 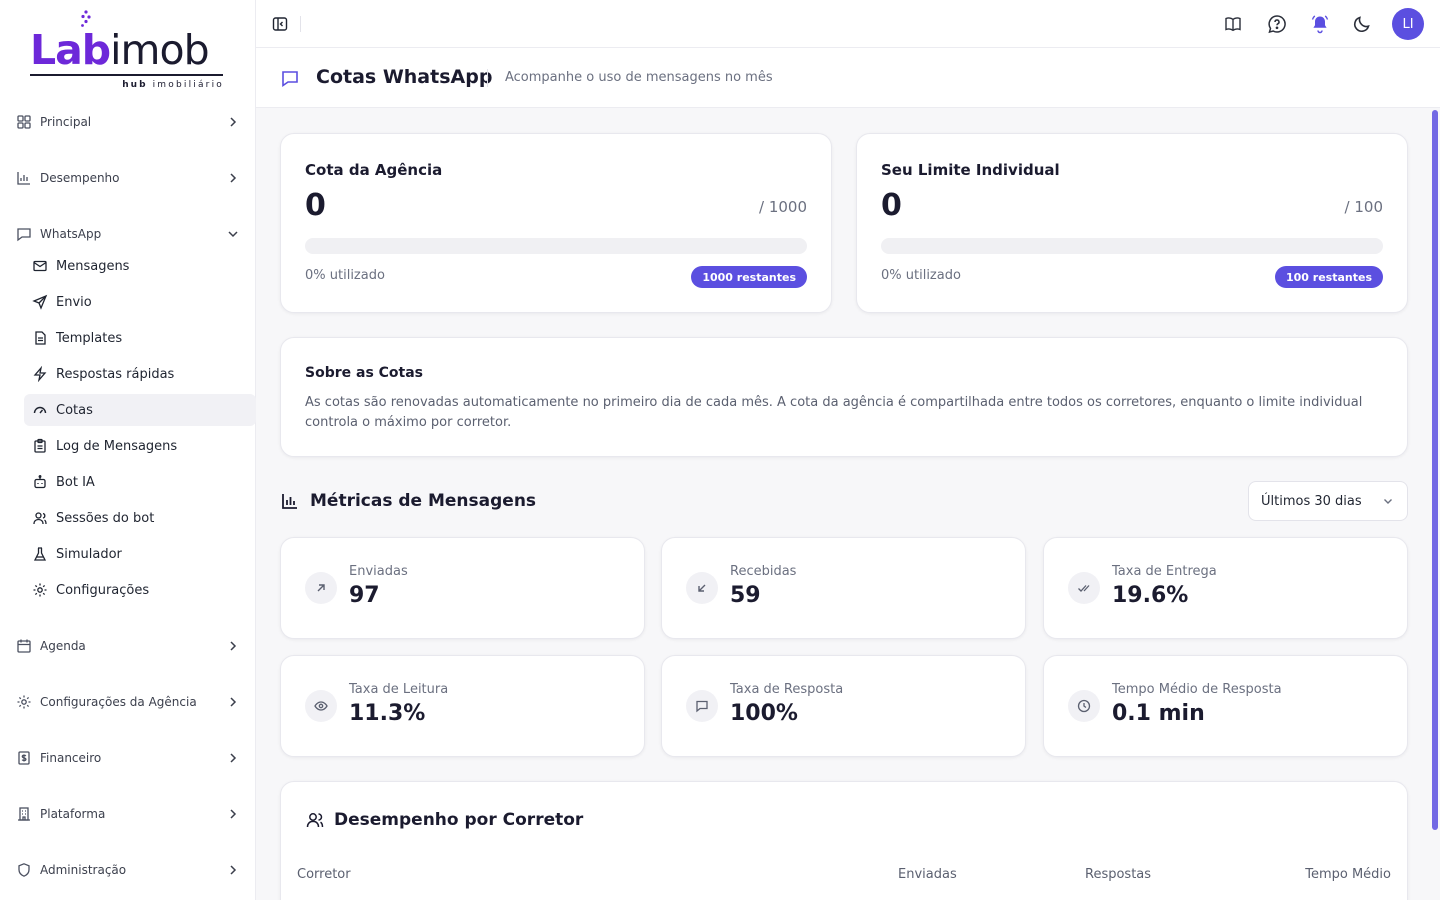 I want to click on metrics-header: Métricas de Mensagens, so click(x=408, y=501).